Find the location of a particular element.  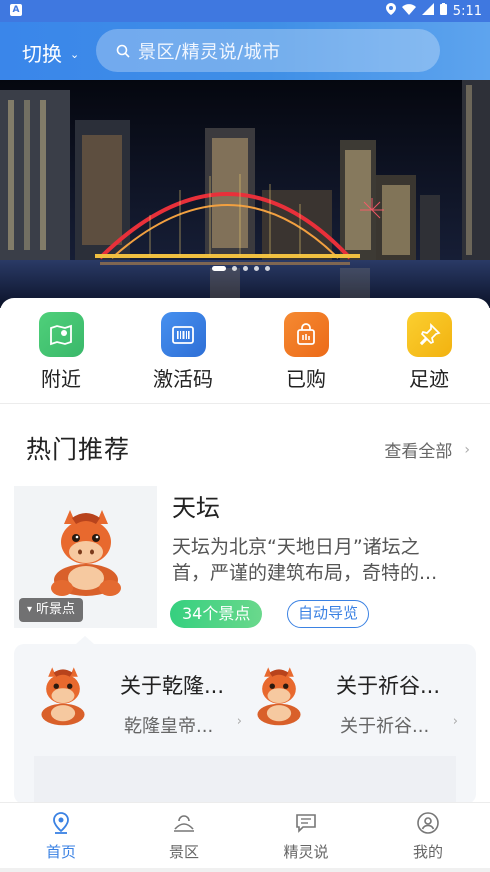

barcode-icon is located at coordinates (183, 334).